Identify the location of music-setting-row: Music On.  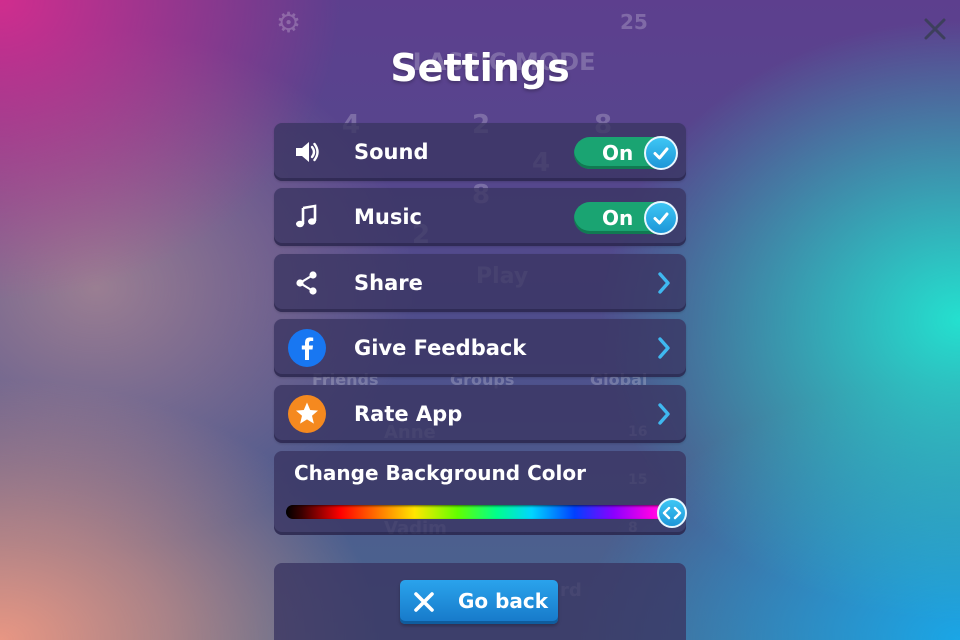
(480, 217).